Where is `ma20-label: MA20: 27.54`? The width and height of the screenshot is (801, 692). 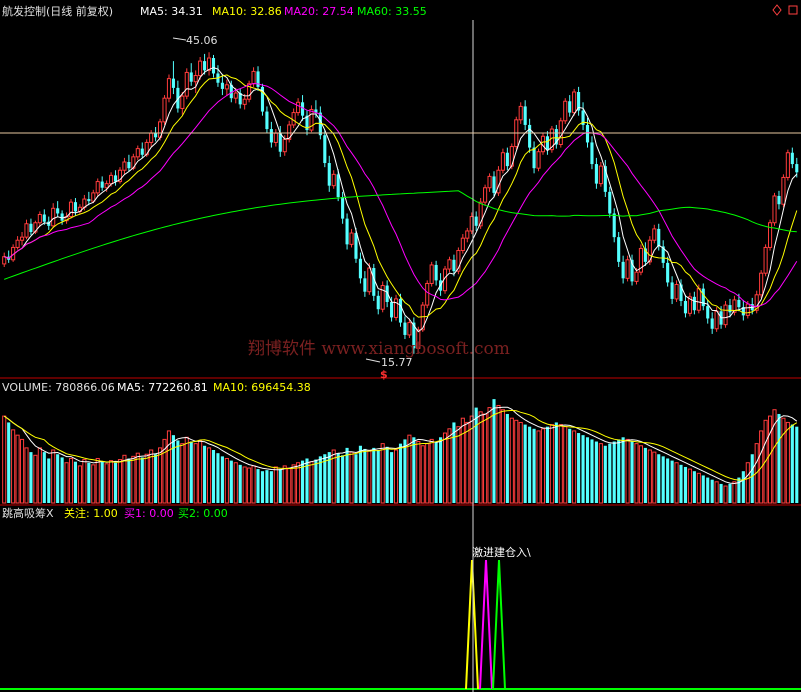
ma20-label: MA20: 27.54 is located at coordinates (319, 11).